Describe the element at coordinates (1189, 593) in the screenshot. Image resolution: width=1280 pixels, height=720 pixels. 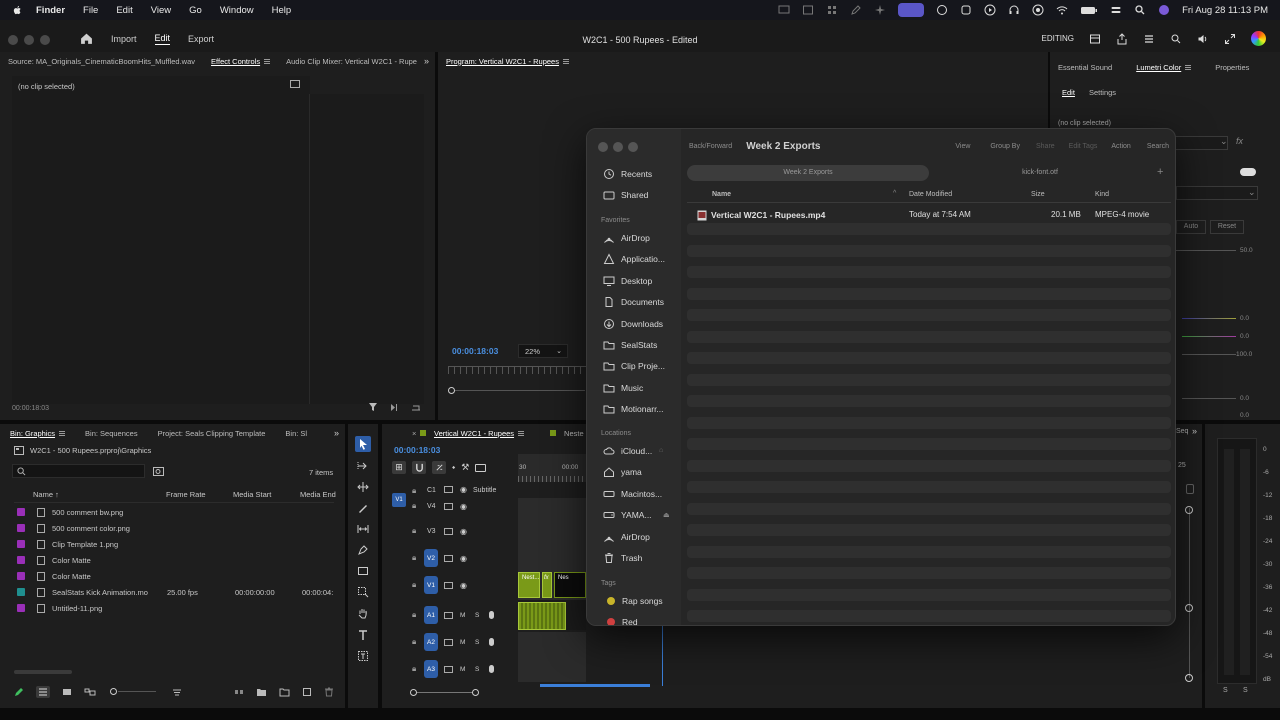
I see `vertical-scroll-track` at that location.